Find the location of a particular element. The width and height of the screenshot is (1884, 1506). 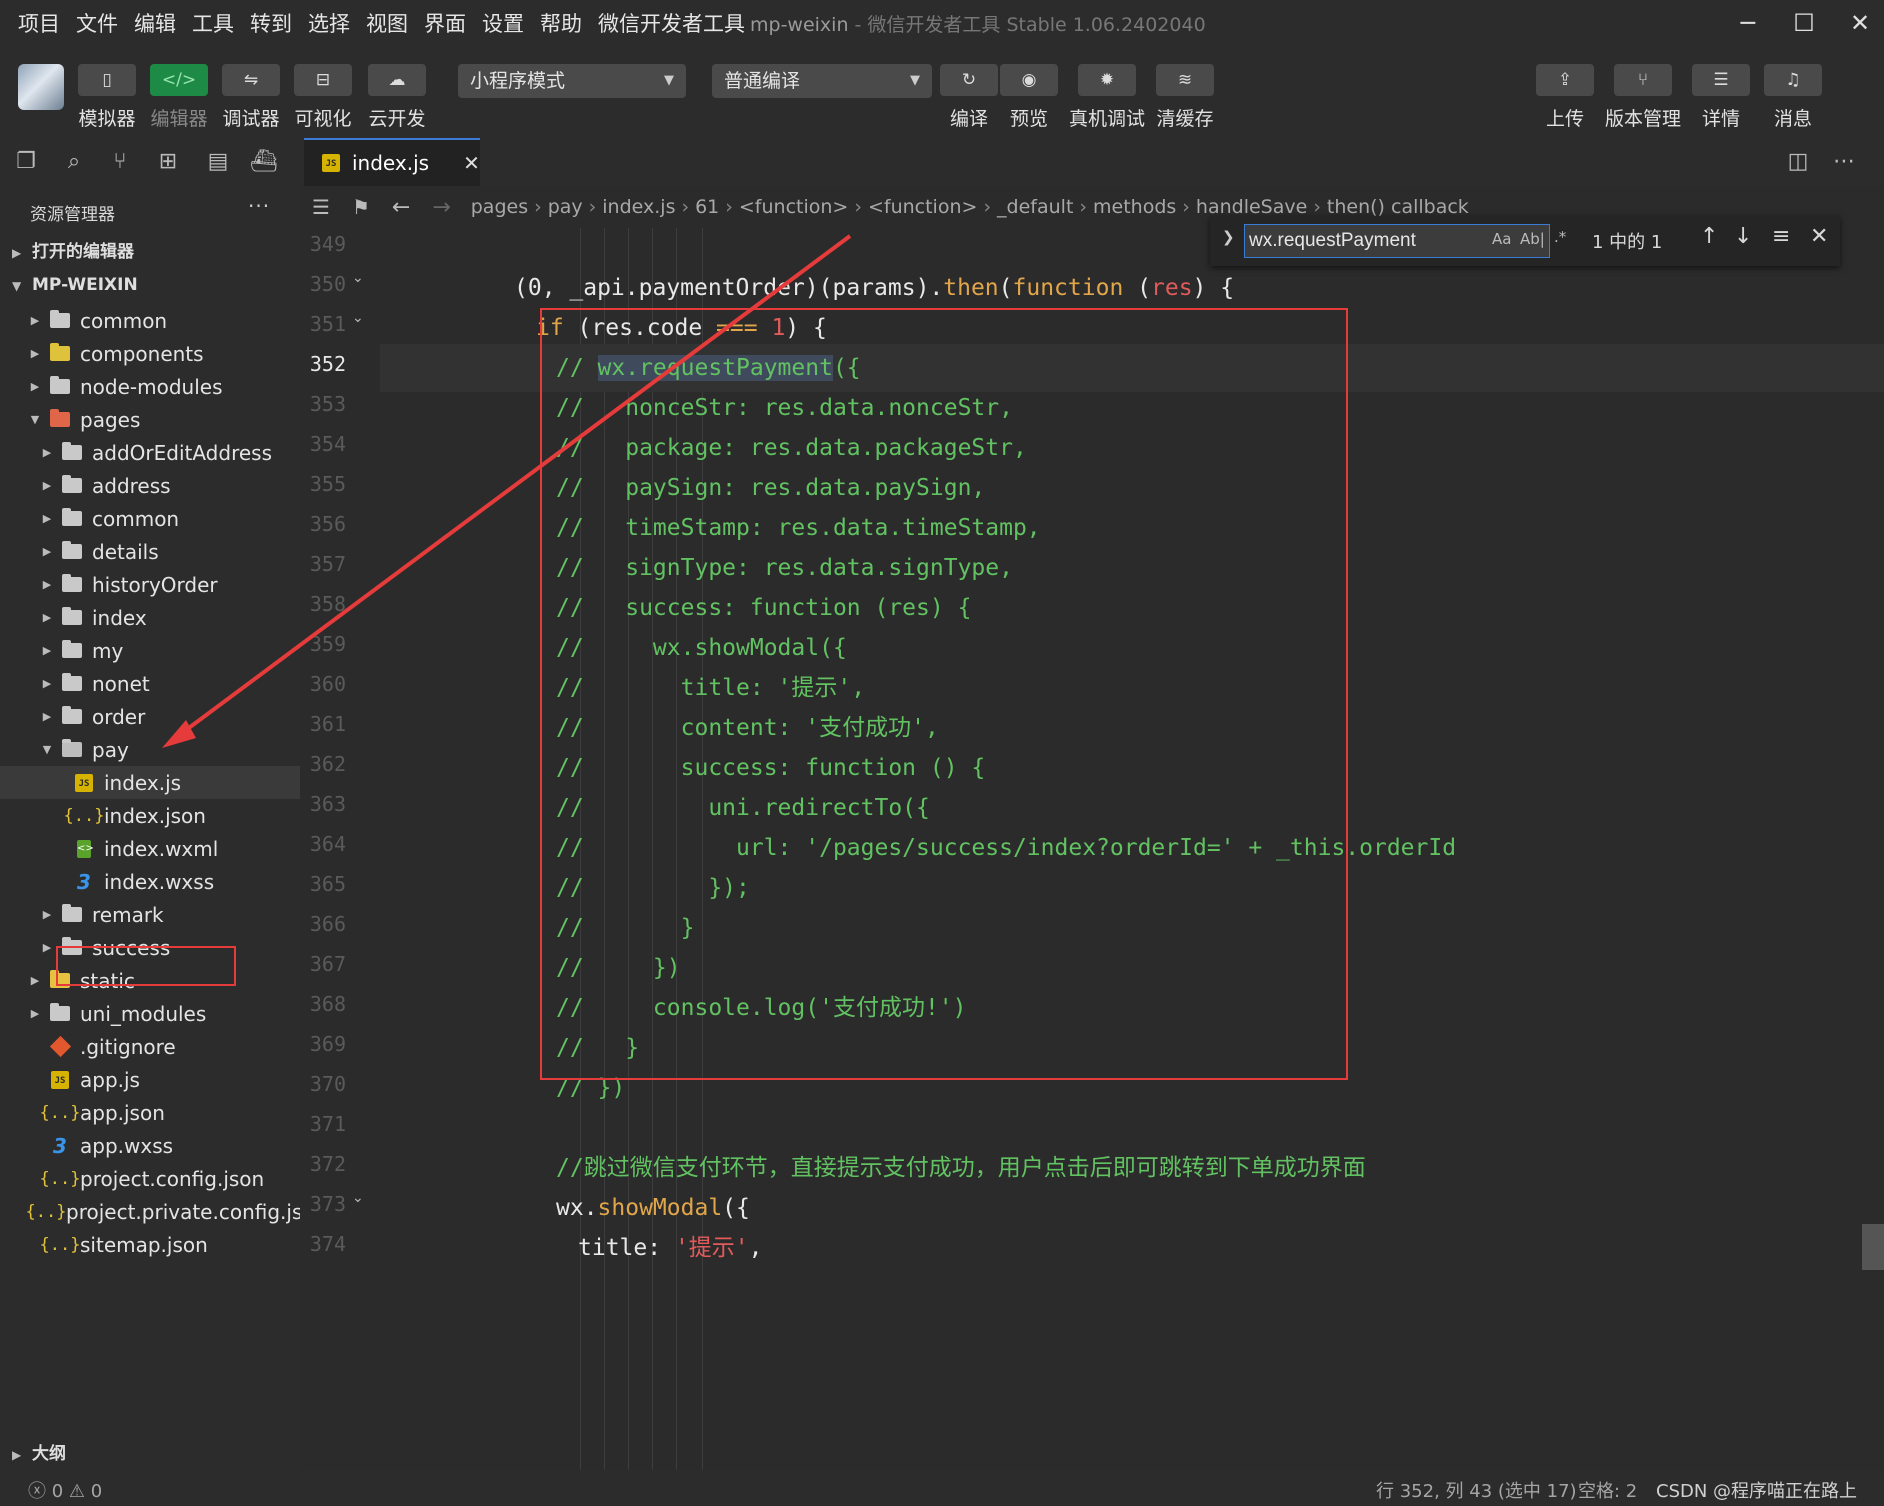

open-editors-section: ▶ 打开的编辑器 is located at coordinates (150, 252).